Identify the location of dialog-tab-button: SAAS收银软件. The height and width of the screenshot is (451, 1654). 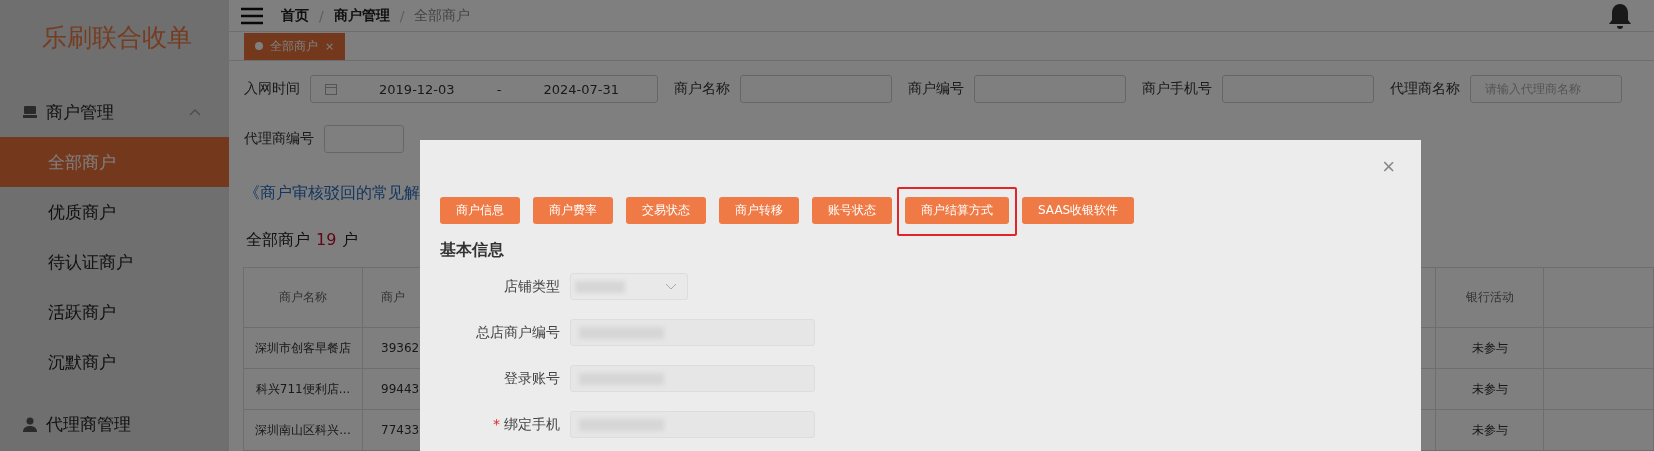
(1078, 210).